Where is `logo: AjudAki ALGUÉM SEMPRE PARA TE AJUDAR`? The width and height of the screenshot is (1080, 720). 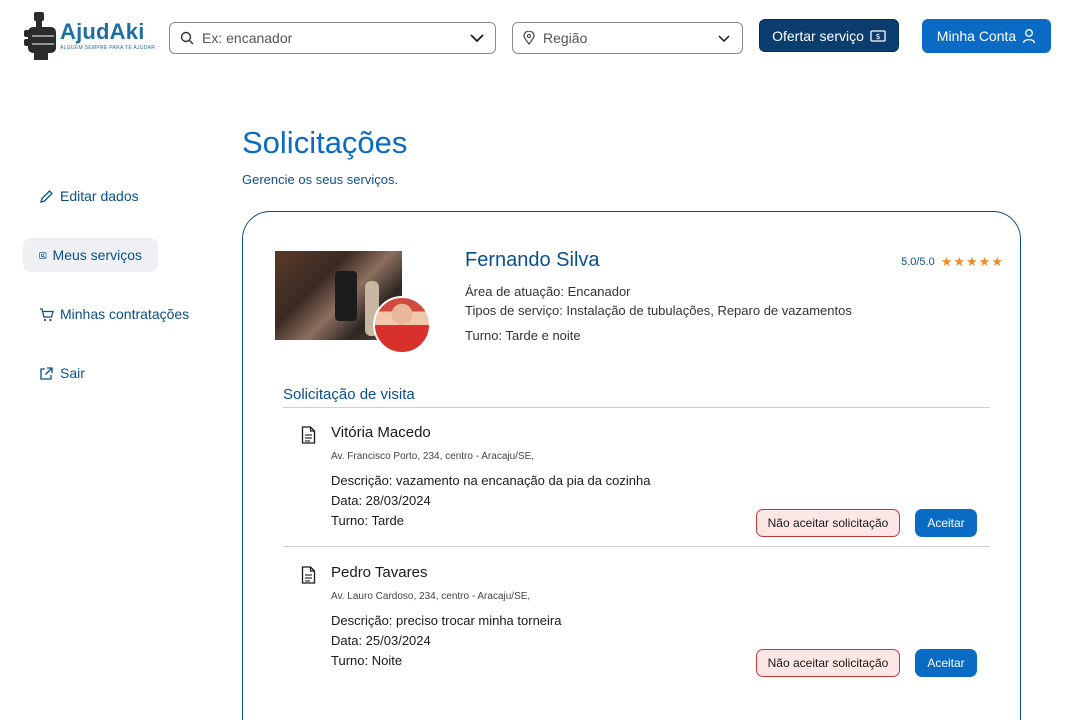
logo: AjudAki ALGUÉM SEMPRE PARA TE AJUDAR is located at coordinates (89, 36).